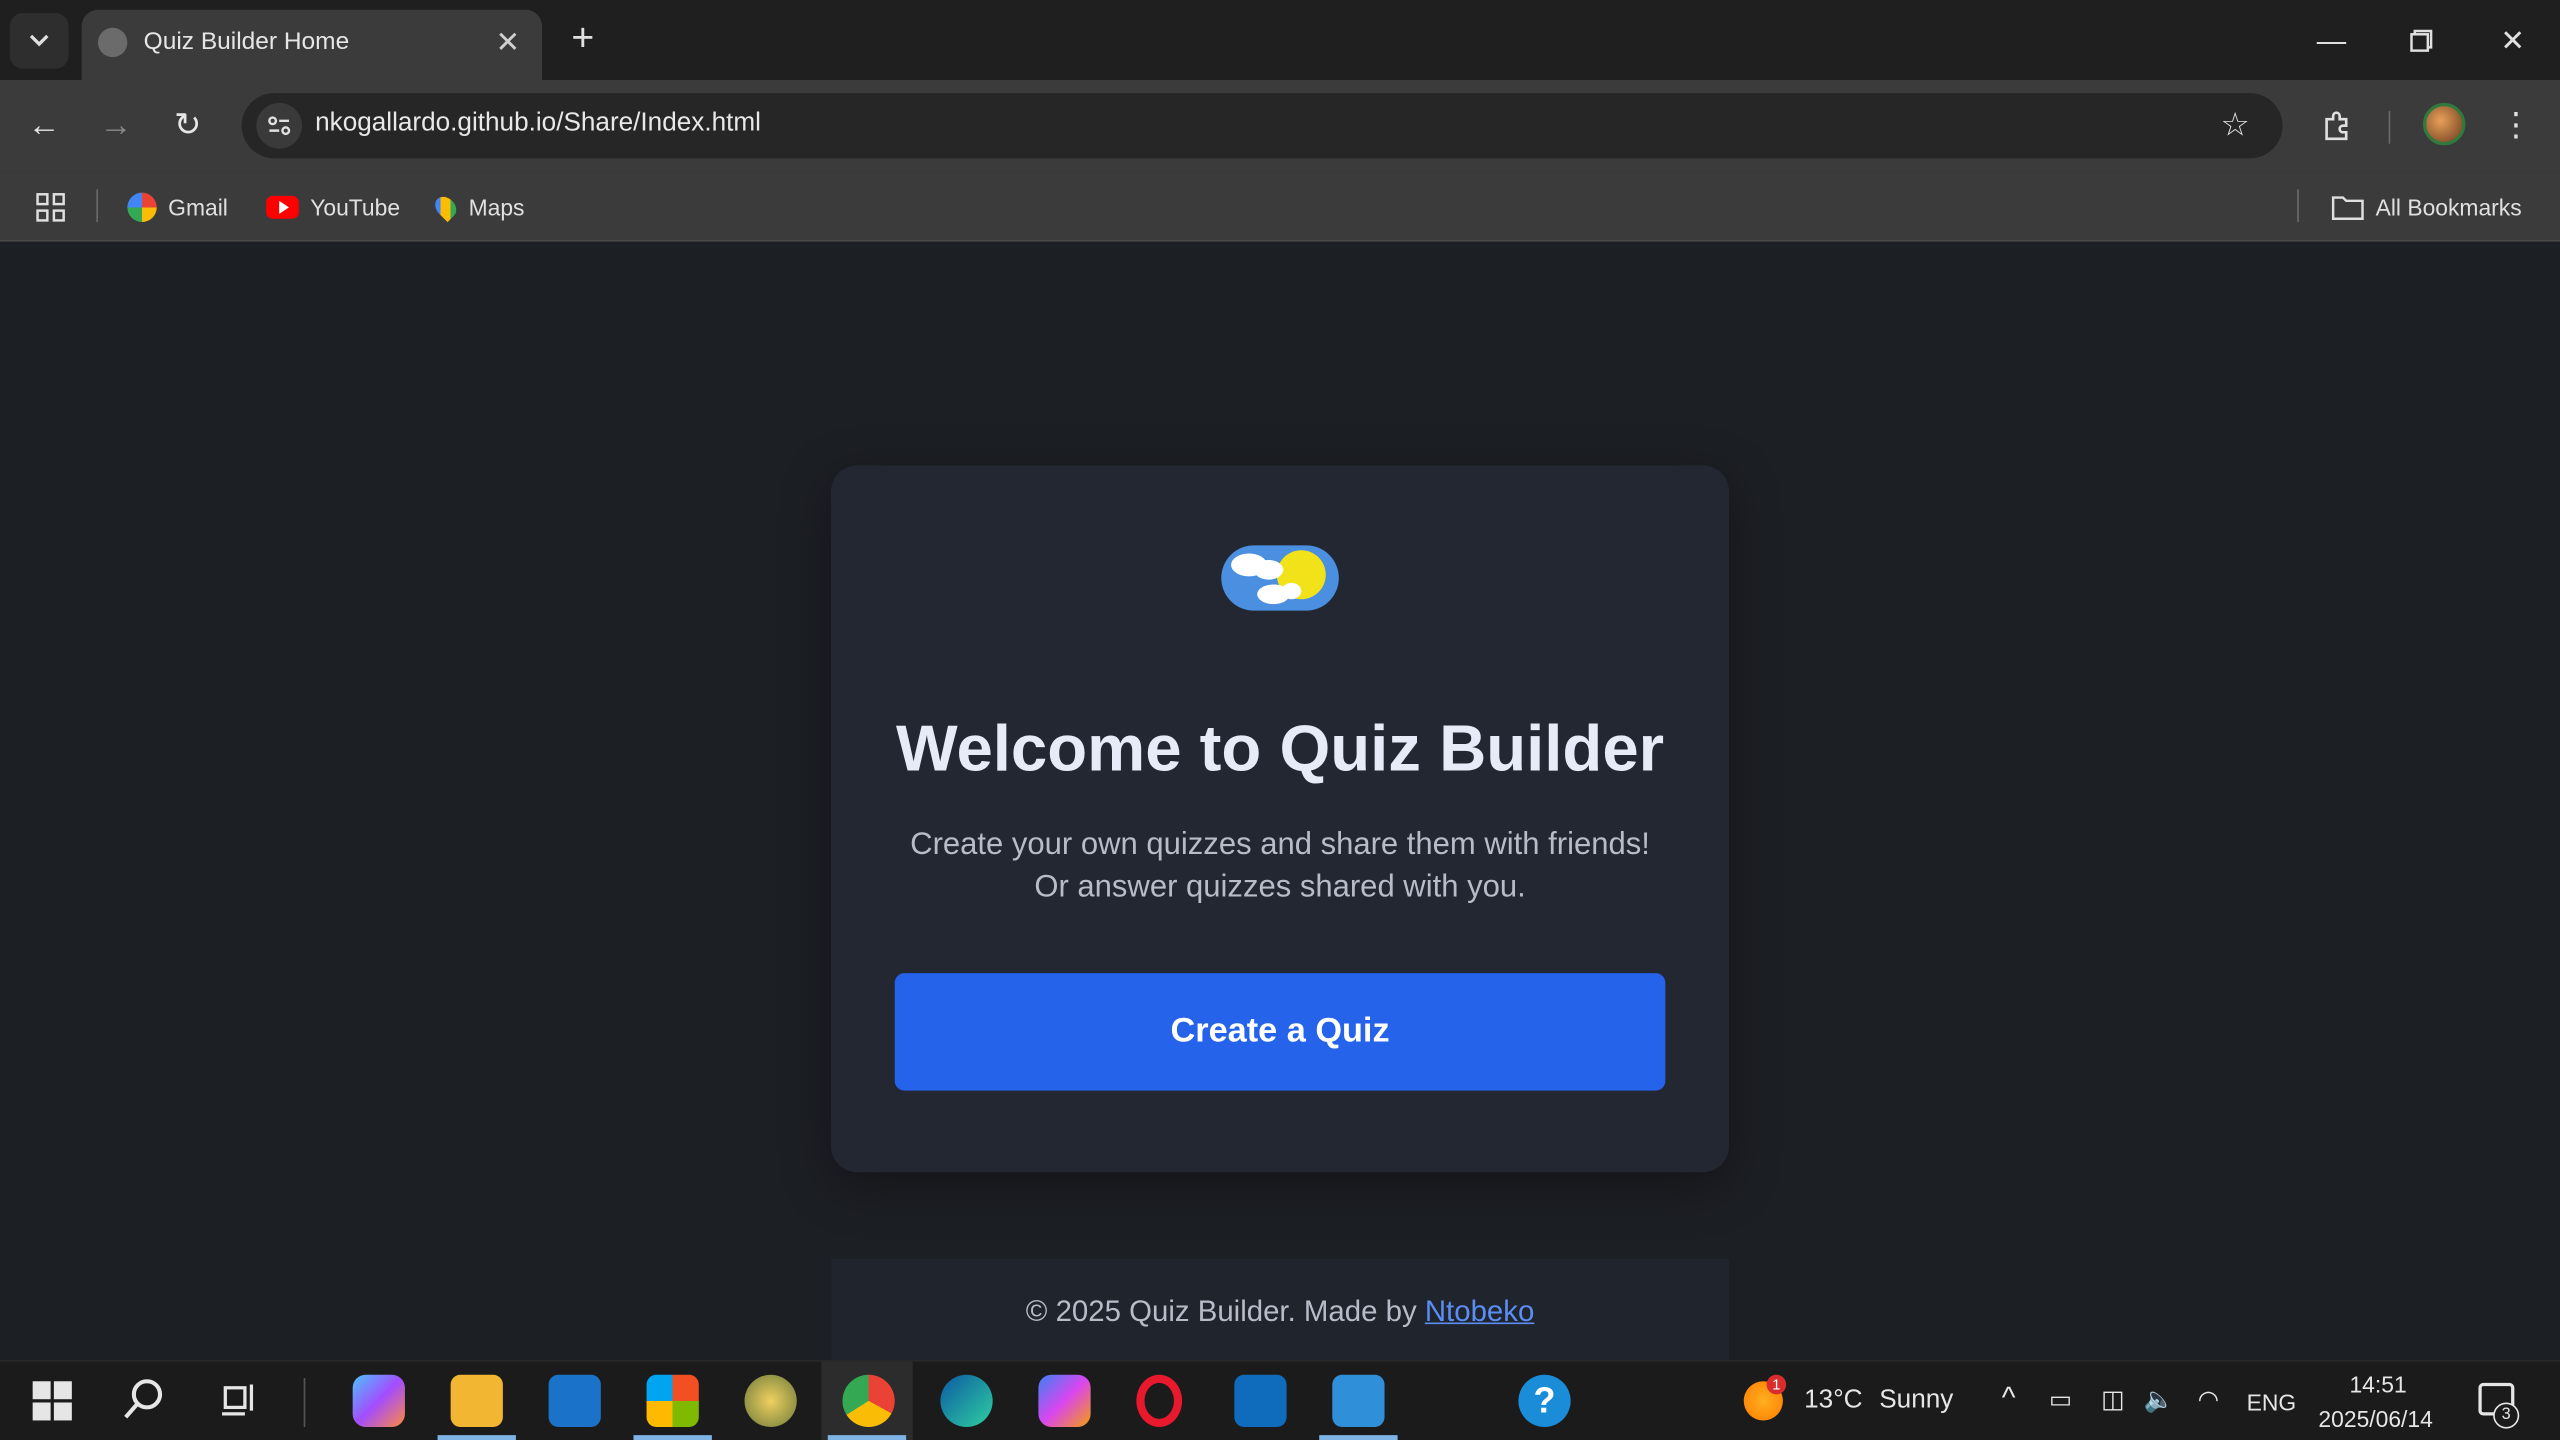 The width and height of the screenshot is (2560, 1440). Describe the element at coordinates (1544, 1400) in the screenshot. I see `help-icon: ?` at that location.